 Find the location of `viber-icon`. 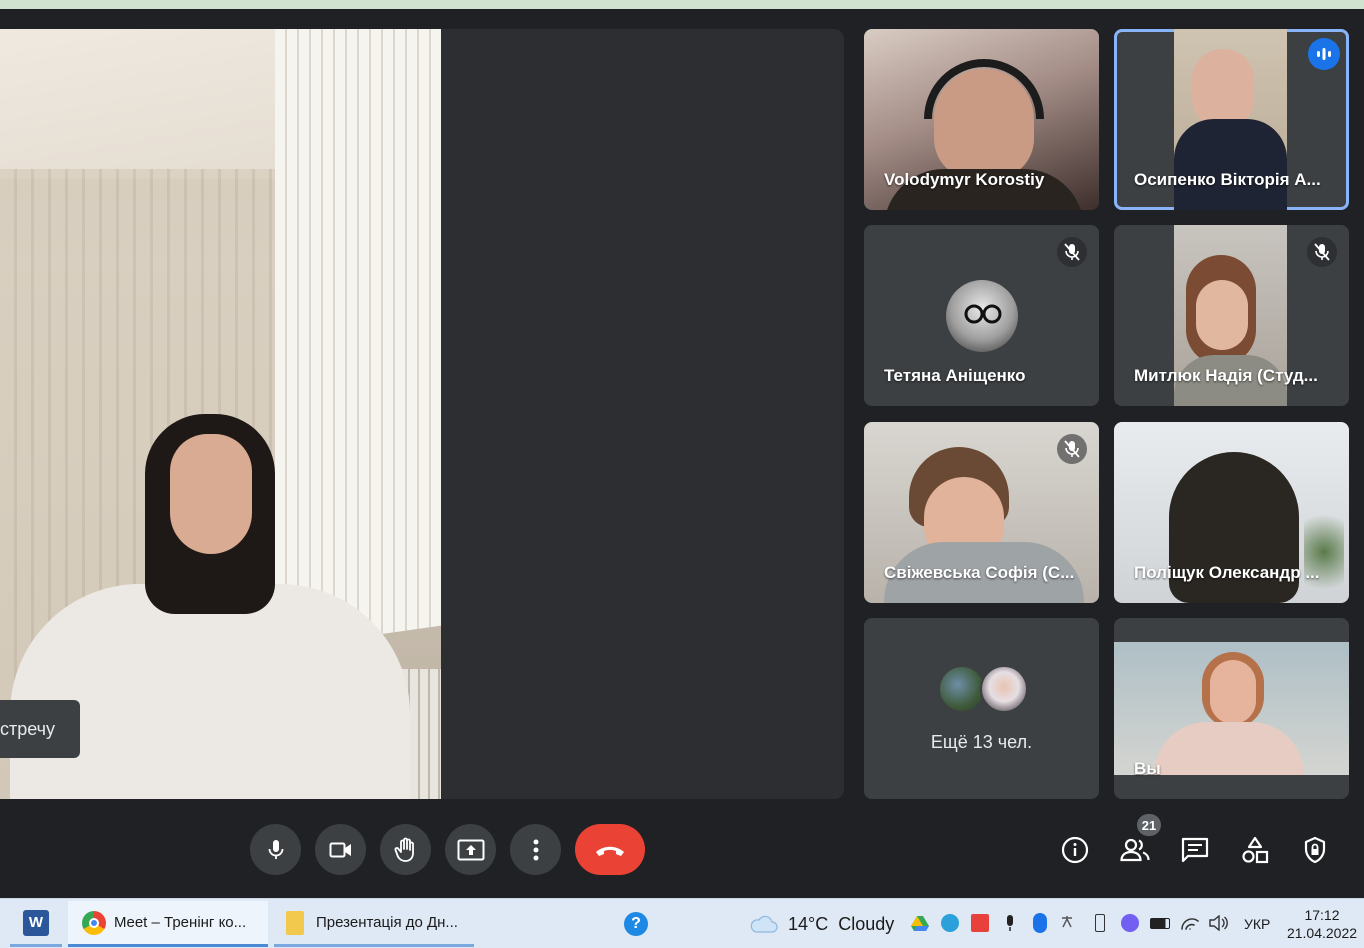

viber-icon is located at coordinates (1130, 923).